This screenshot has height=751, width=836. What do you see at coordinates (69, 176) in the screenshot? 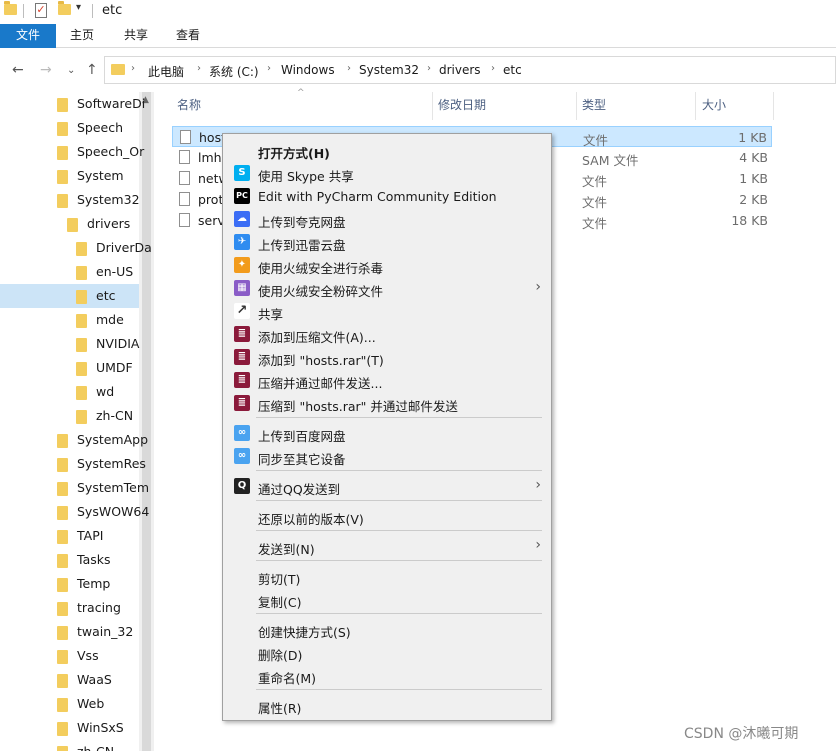
I see `nav-item-system: System` at bounding box center [69, 176].